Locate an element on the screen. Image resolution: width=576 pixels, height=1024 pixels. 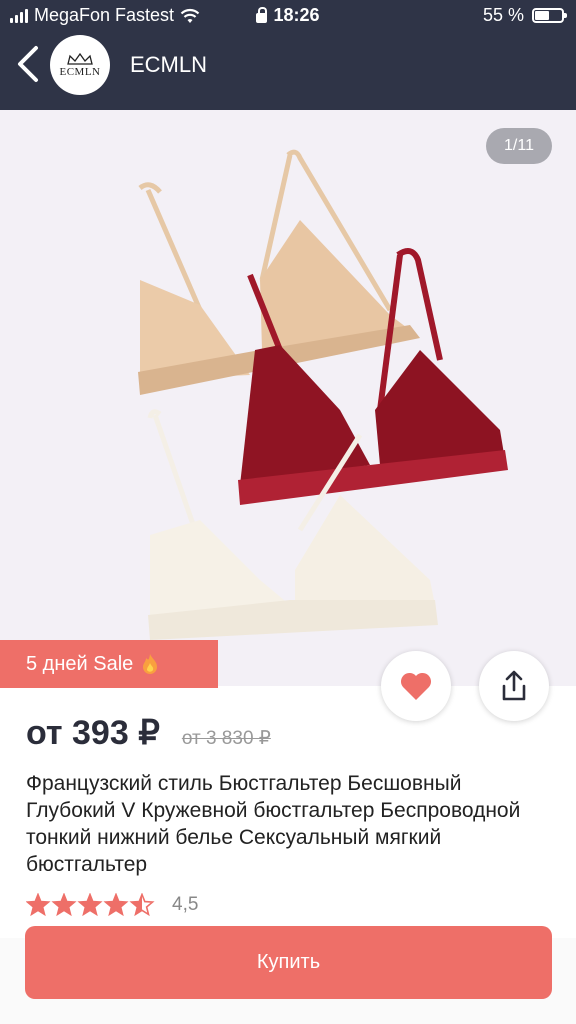
crown-icon is located at coordinates (80, 58).